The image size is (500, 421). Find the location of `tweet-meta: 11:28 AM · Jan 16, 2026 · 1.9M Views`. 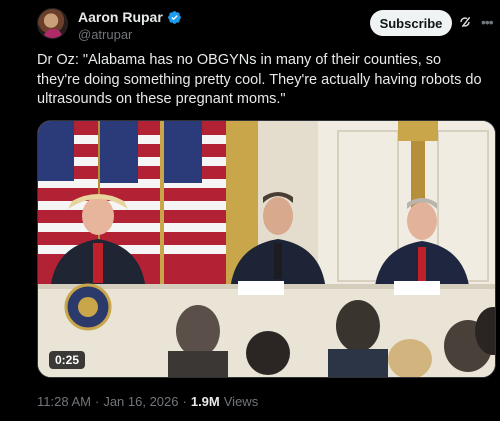

tweet-meta: 11:28 AM · Jan 16, 2026 · 1.9M Views is located at coordinates (147, 401).